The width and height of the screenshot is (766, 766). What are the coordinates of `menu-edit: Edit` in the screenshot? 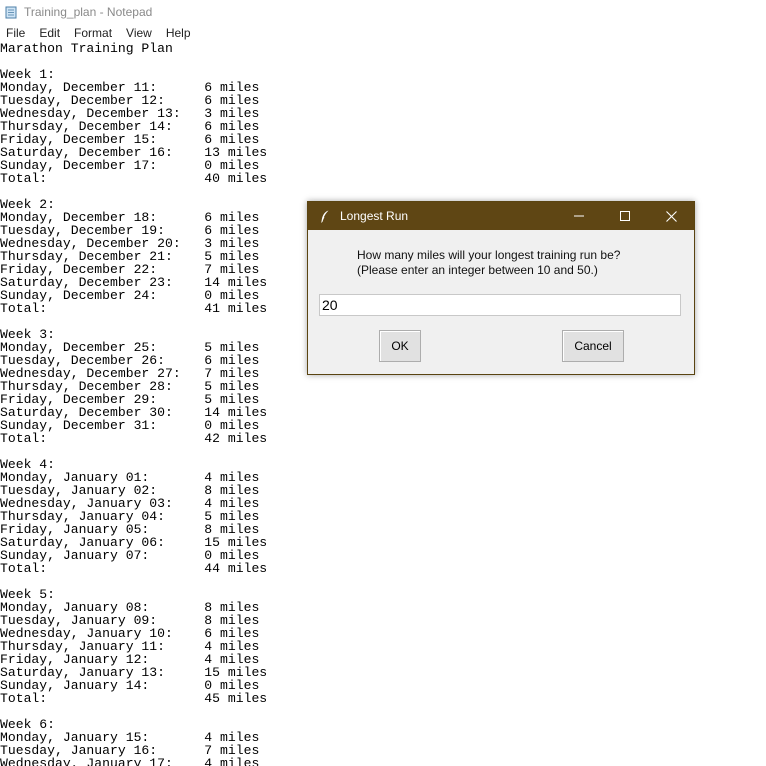 It's located at (49, 33).